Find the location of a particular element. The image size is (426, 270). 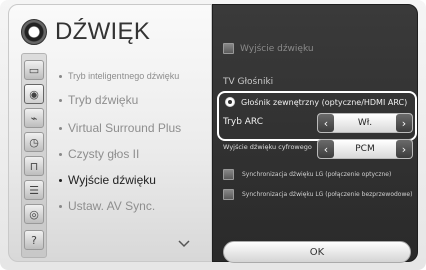

category-icon-column: ▭ ◉ ⌁ ◷ ⊓ ☰ ◎ ? is located at coordinates (34, 155).